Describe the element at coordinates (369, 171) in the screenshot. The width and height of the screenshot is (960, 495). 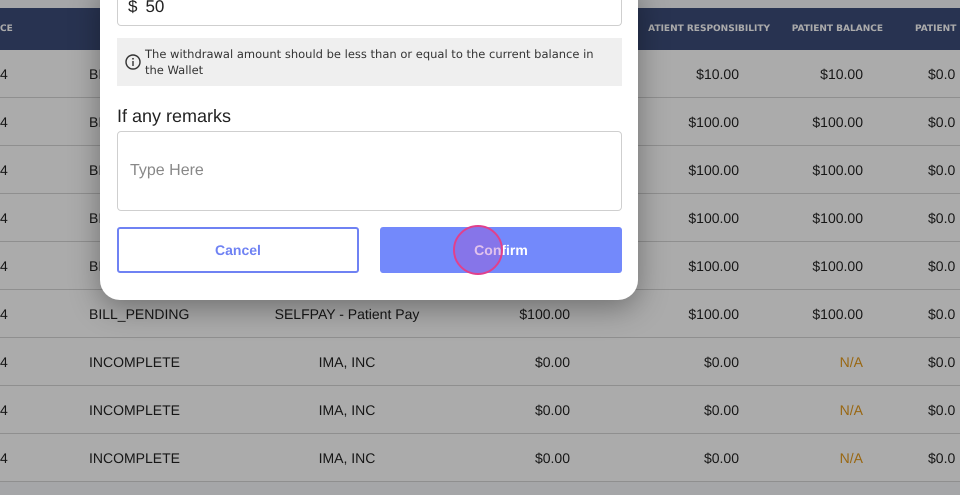
I see `remarks-field: Type Here` at that location.